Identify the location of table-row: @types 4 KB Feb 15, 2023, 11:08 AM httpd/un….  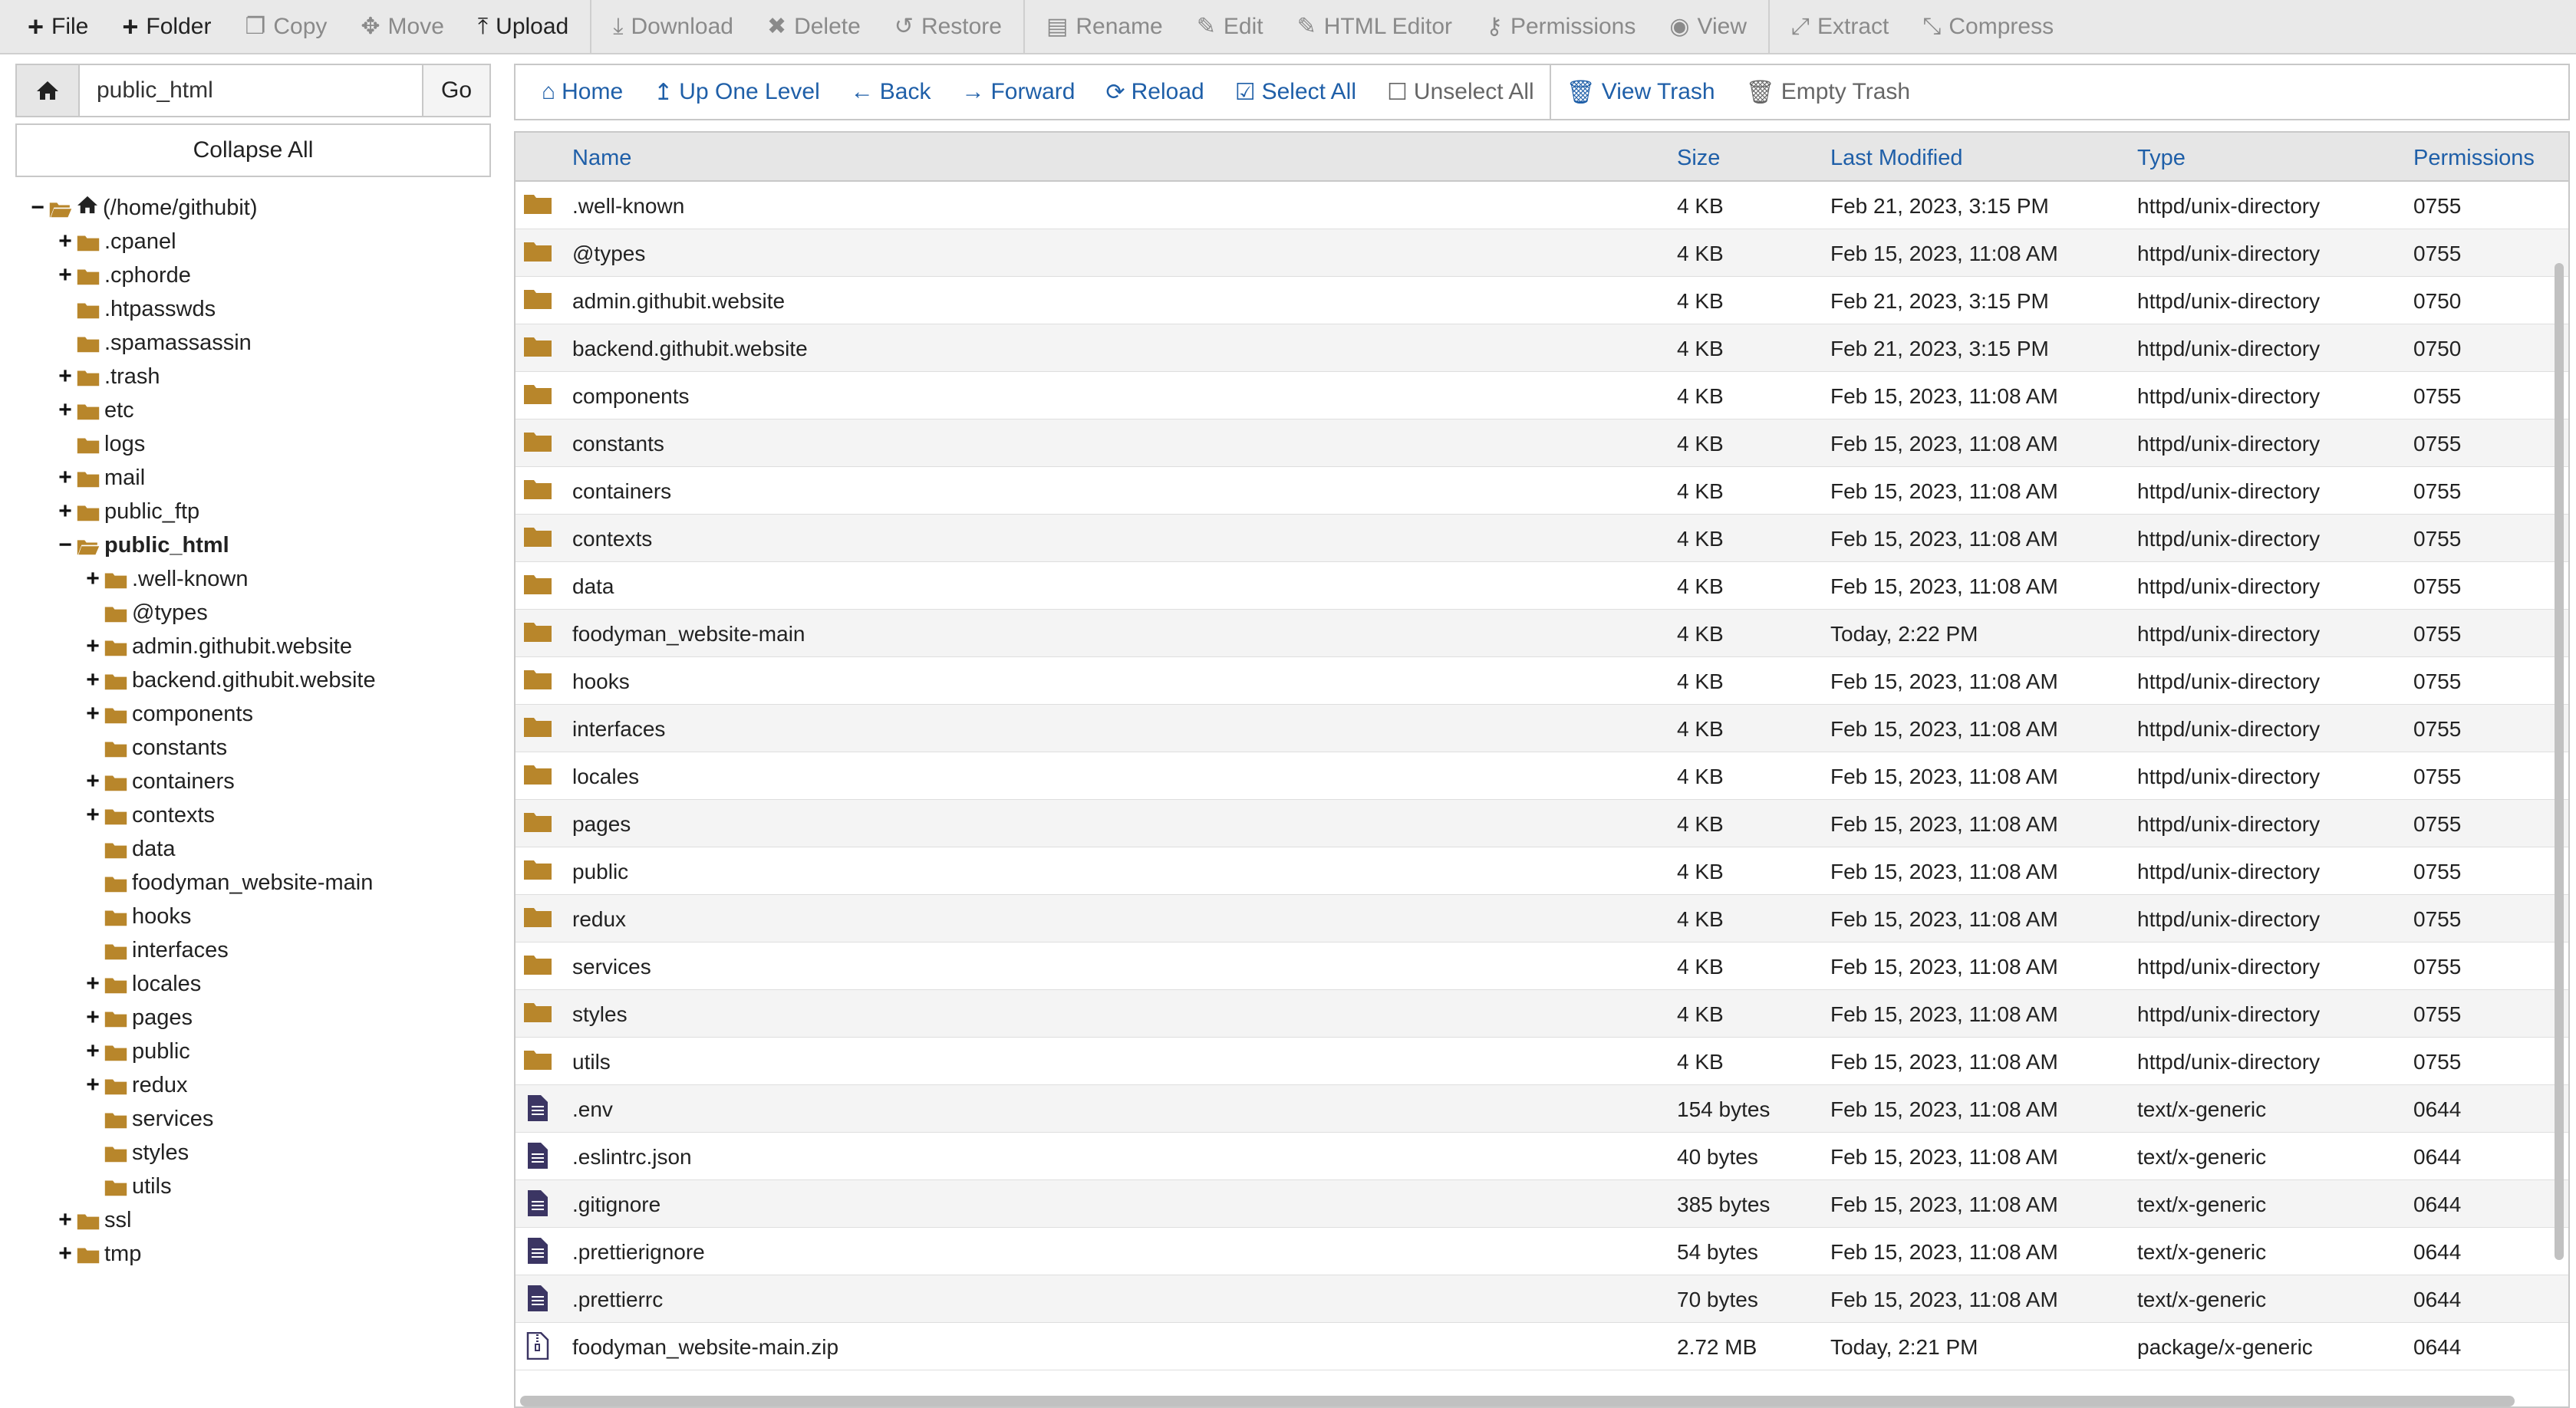
(1542, 253).